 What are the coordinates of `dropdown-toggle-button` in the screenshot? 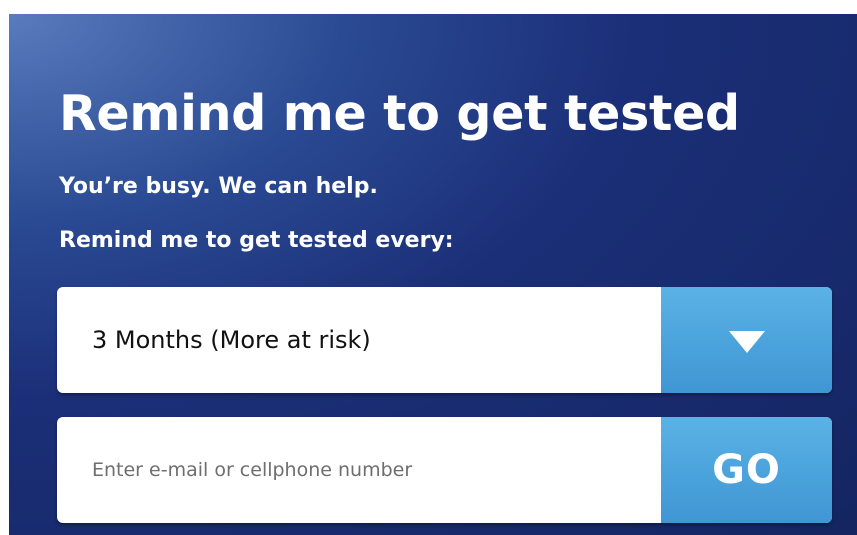 It's located at (746, 340).